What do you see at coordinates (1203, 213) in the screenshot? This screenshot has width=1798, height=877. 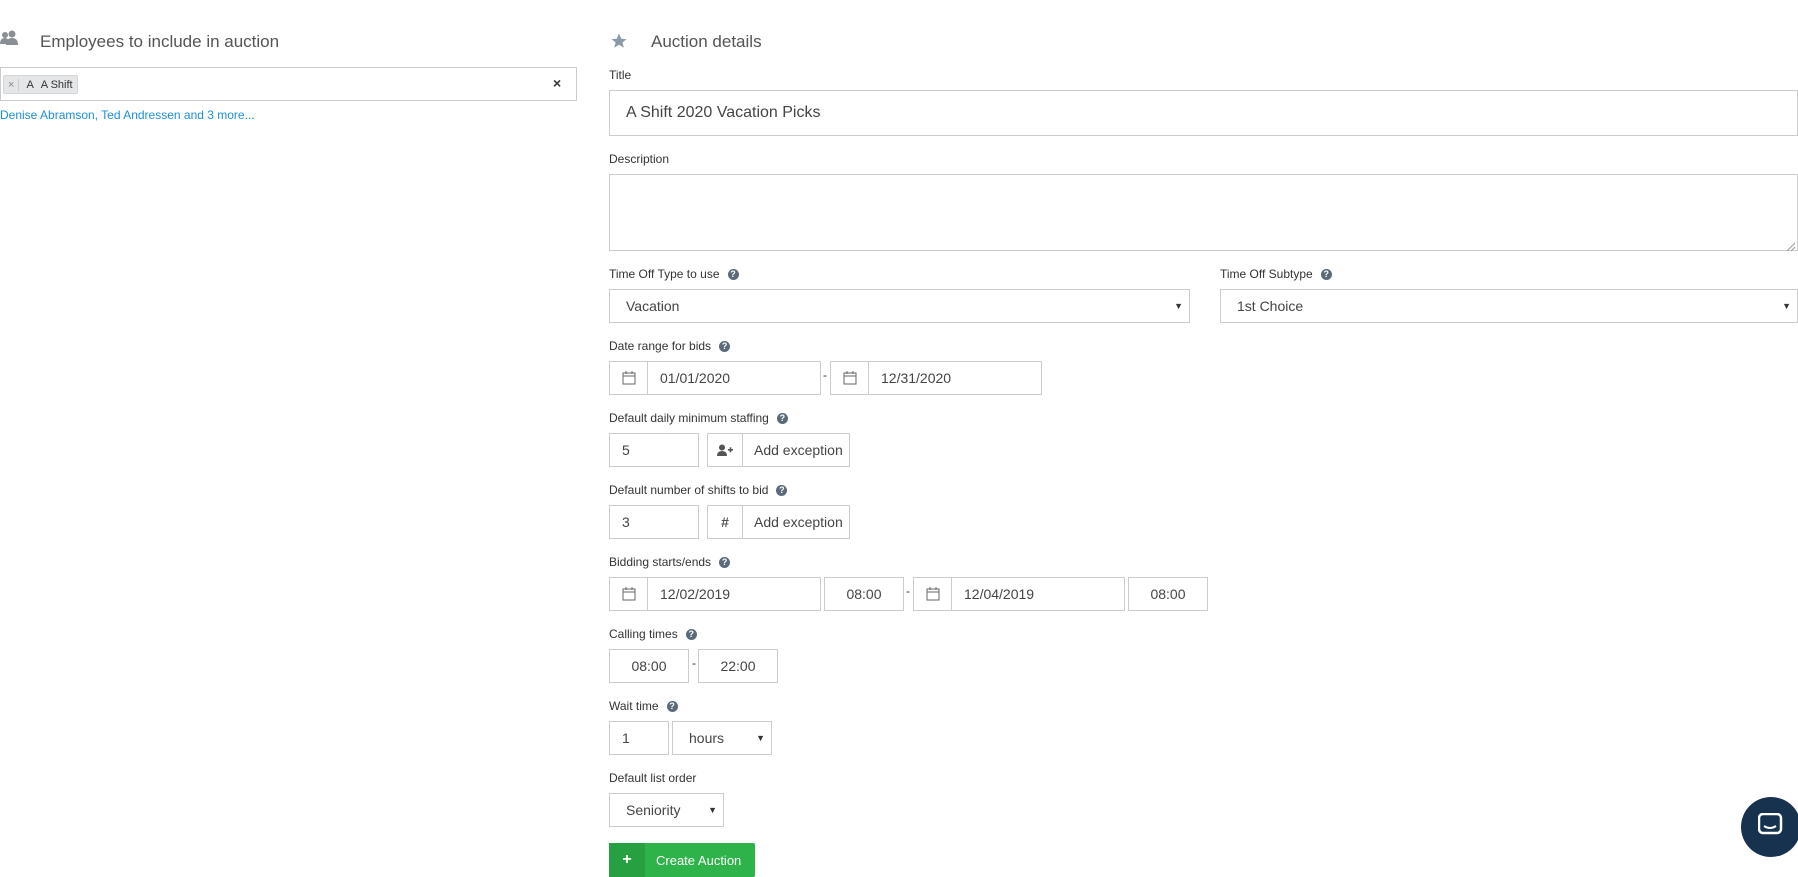 I see `description-textarea` at bounding box center [1203, 213].